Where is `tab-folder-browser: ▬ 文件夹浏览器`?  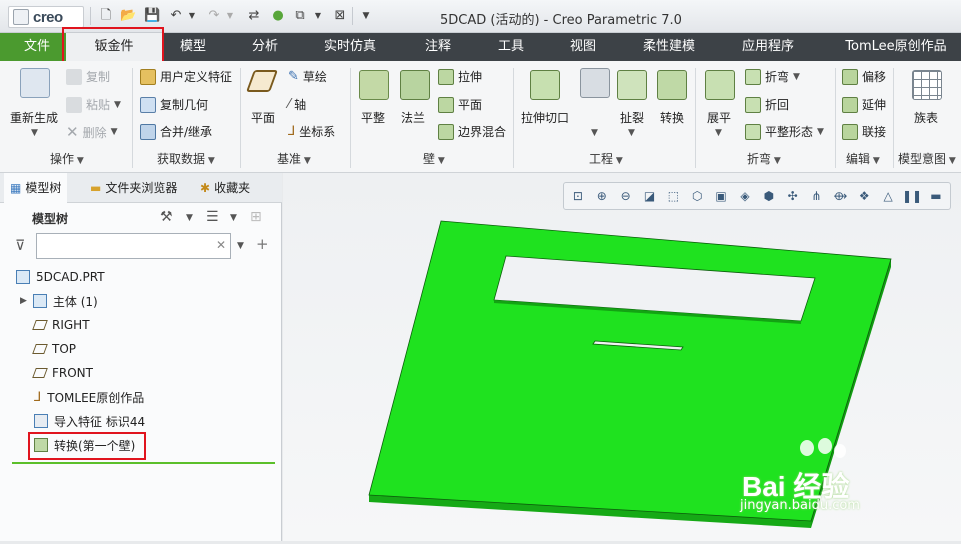 tab-folder-browser: ▬ 文件夹浏览器 is located at coordinates (133, 188).